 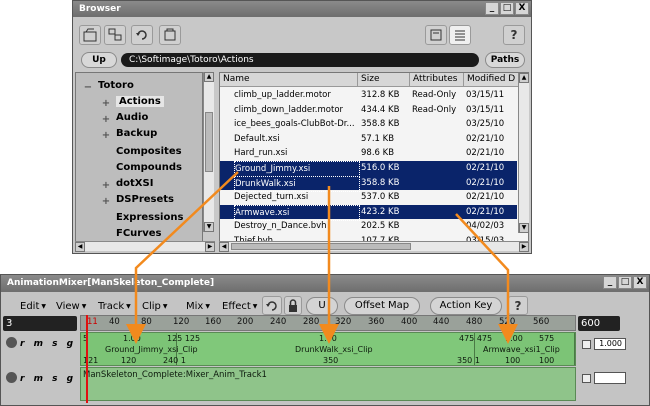 What do you see at coordinates (141, 151) in the screenshot?
I see `tree-item-composites: Composites` at bounding box center [141, 151].